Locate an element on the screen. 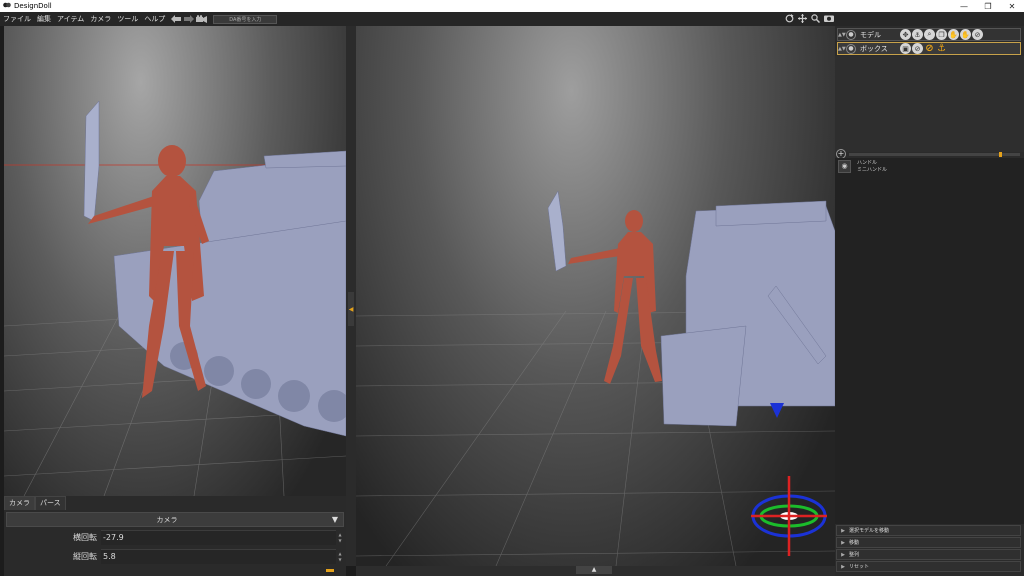 This screenshot has height=576, width=1024. handle-label: ハンドル is located at coordinates (867, 162).